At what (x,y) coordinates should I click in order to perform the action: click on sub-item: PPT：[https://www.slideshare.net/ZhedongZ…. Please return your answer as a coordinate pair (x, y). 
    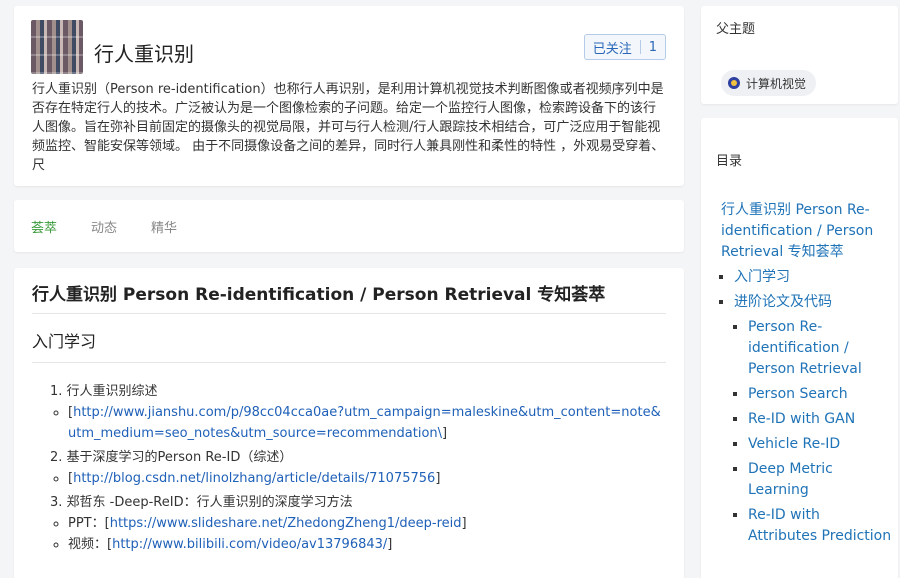
    Looking at the image, I should click on (367, 523).